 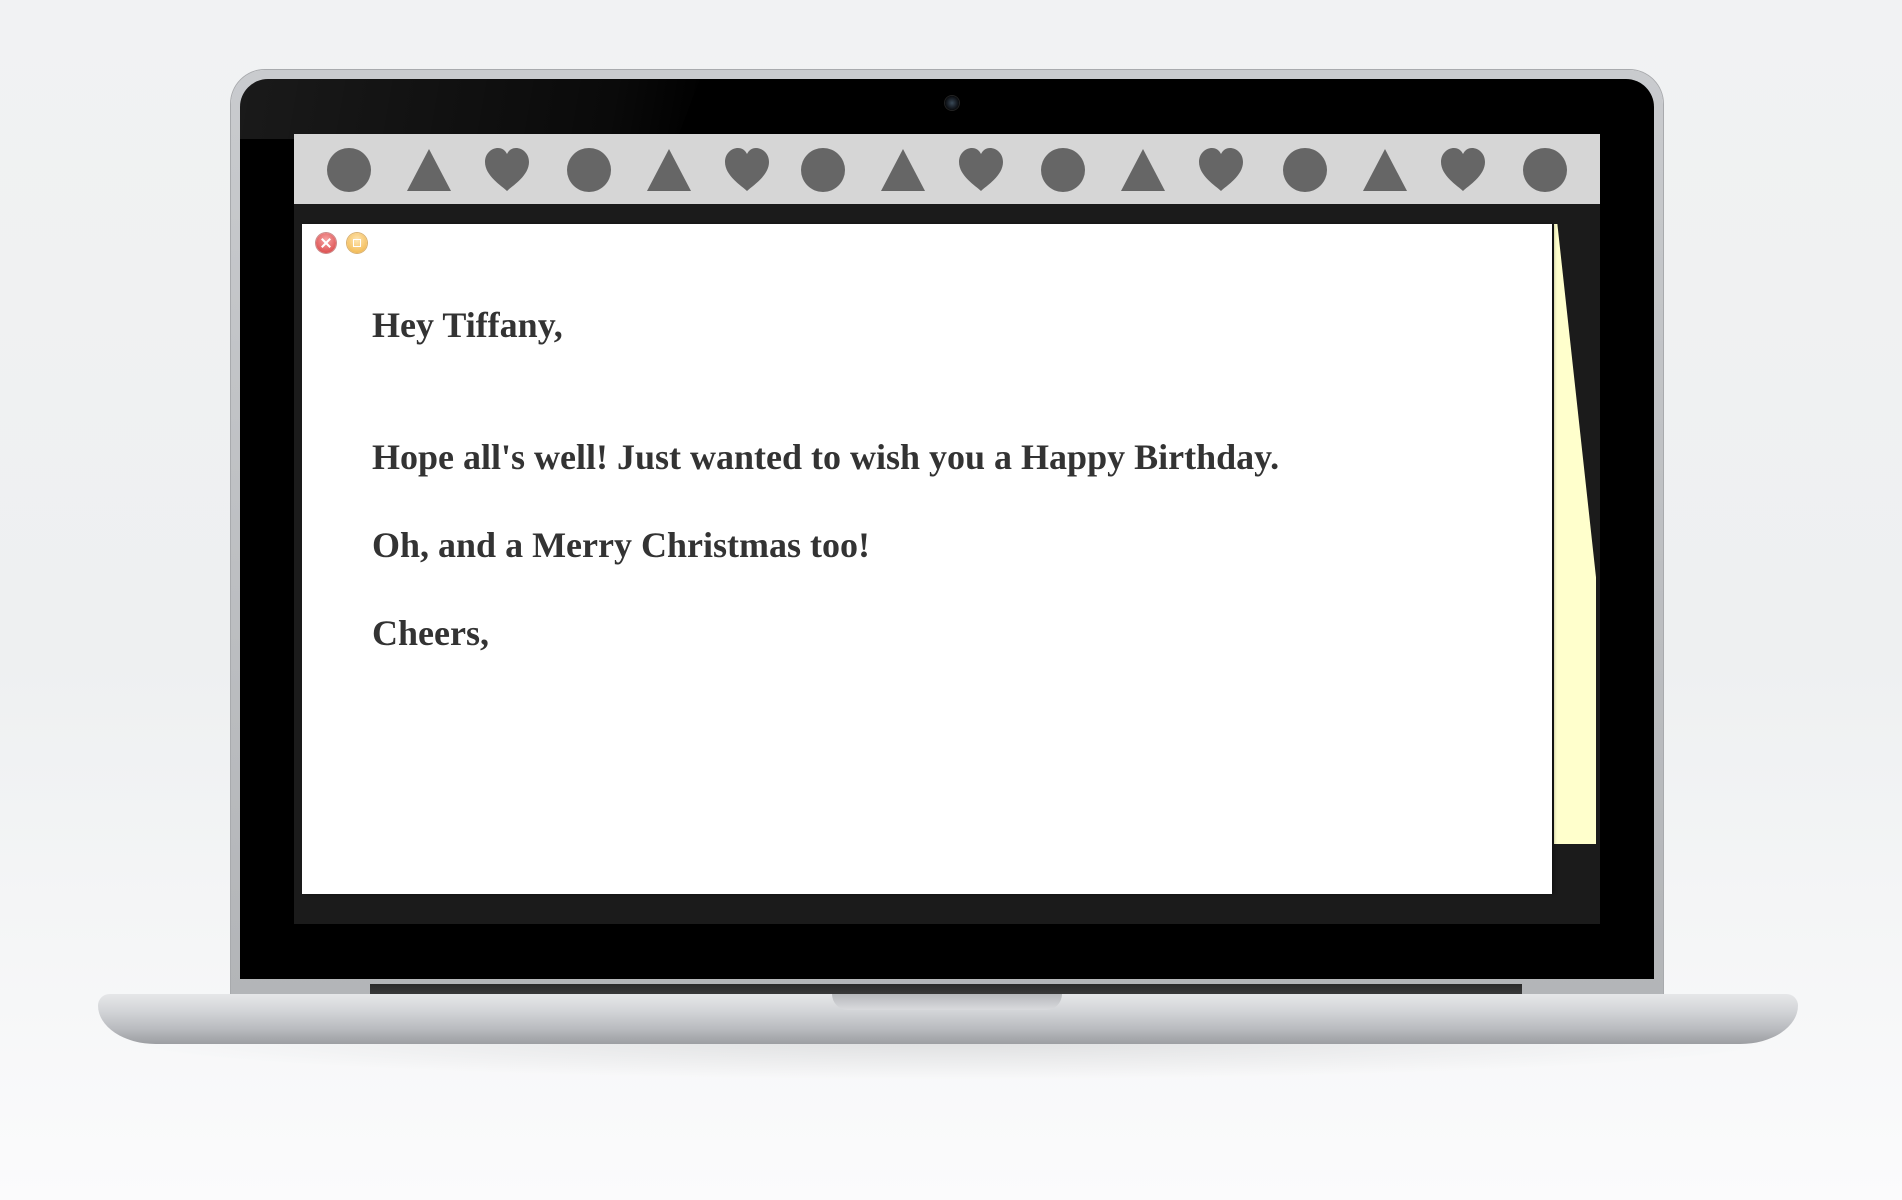 What do you see at coordinates (952, 103) in the screenshot?
I see `camera-icon` at bounding box center [952, 103].